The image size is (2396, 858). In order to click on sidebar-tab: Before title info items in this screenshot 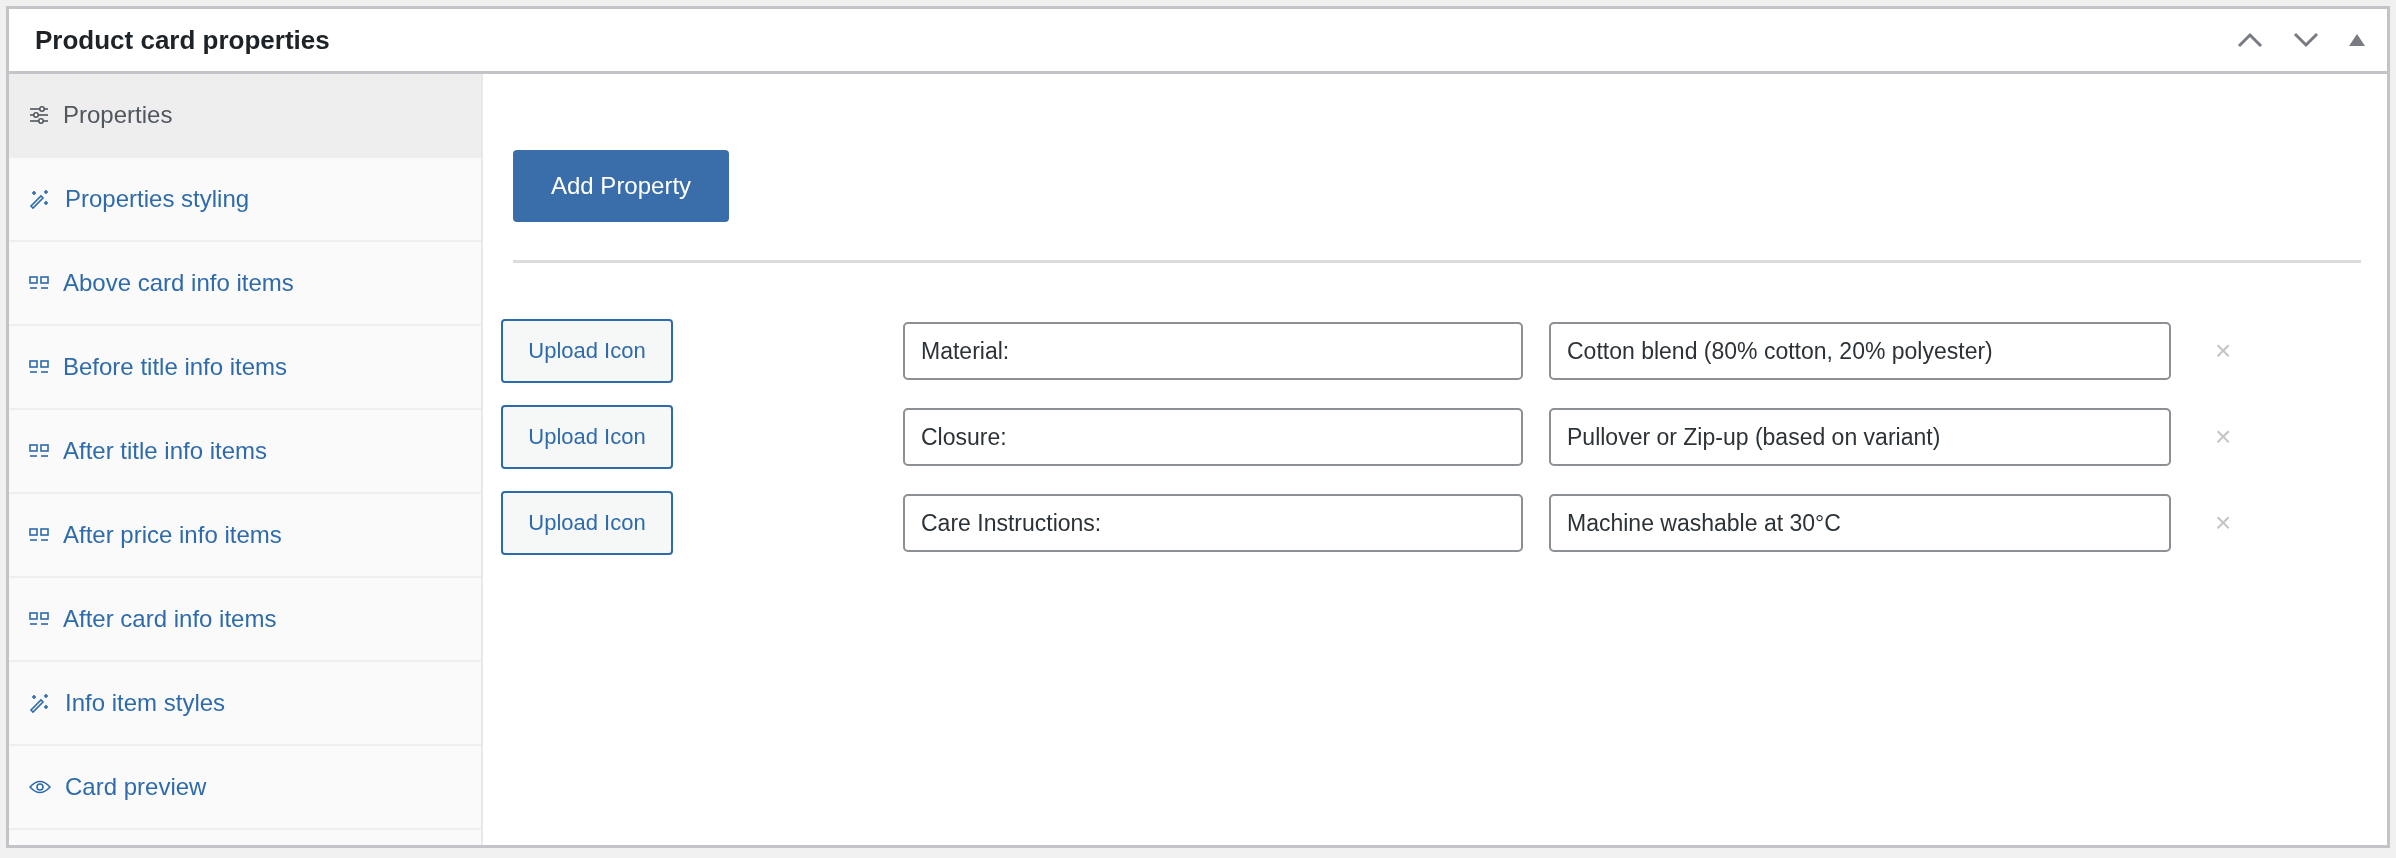, I will do `click(245, 368)`.